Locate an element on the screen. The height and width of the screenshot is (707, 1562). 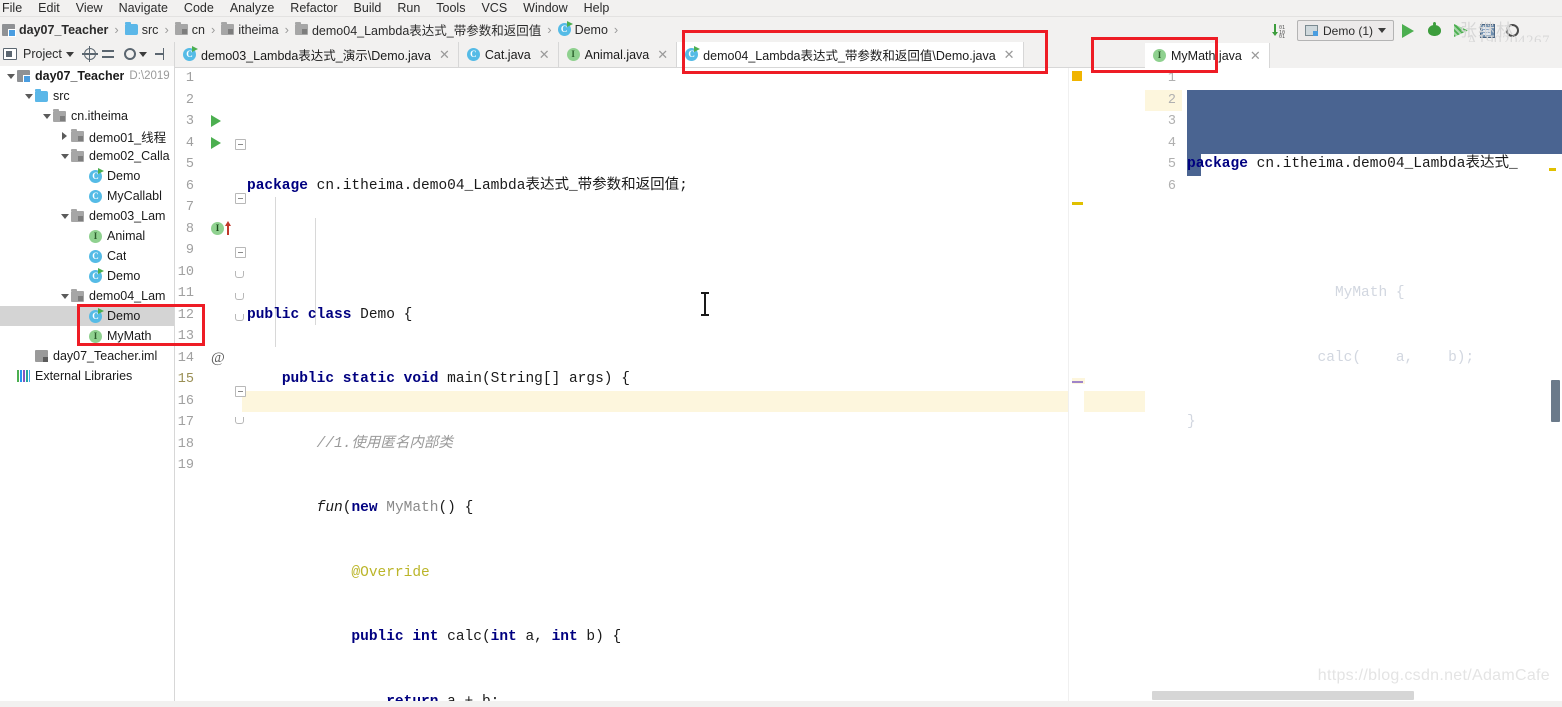
right-editor-hscrollbar-thumb is located at coordinates (1283, 695).